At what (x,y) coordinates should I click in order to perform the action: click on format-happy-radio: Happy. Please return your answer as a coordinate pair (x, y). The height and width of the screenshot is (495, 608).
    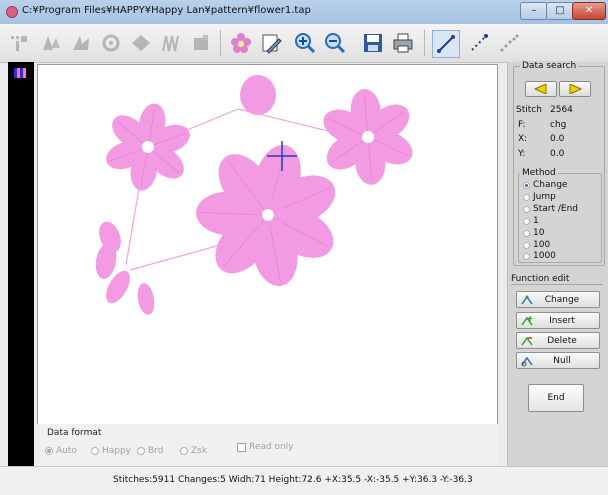
    Looking at the image, I should click on (111, 451).